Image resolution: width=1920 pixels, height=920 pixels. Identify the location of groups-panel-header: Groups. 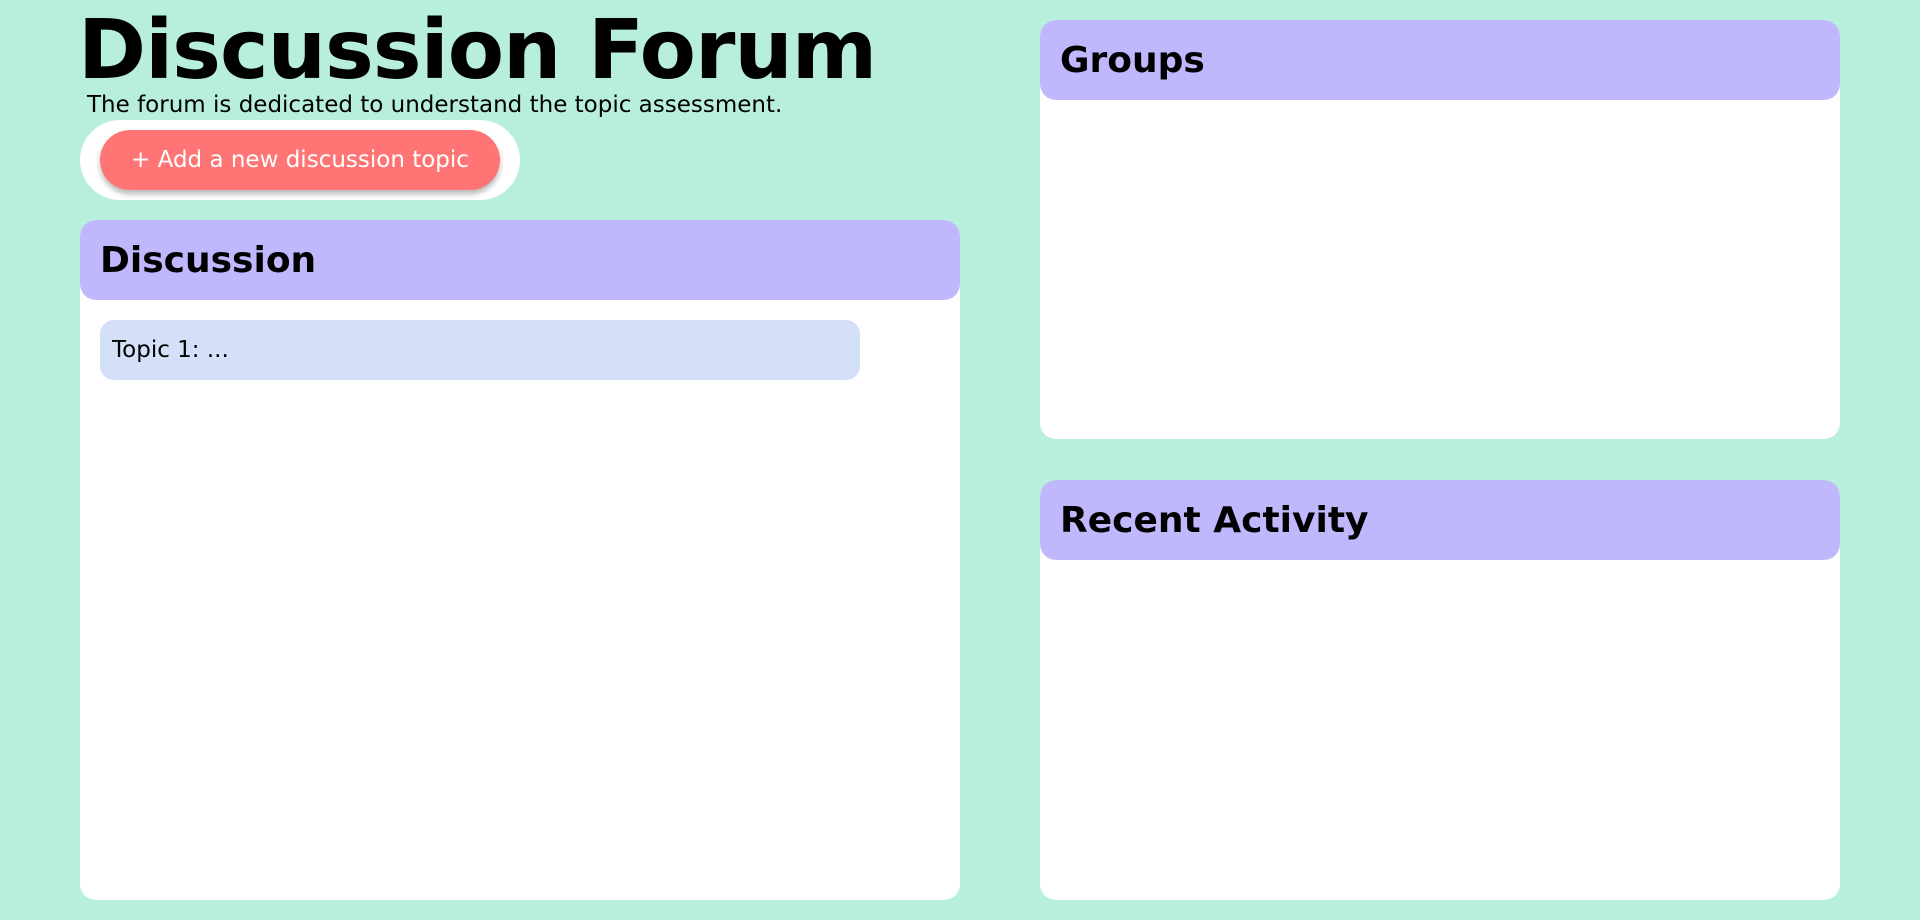
(1440, 60).